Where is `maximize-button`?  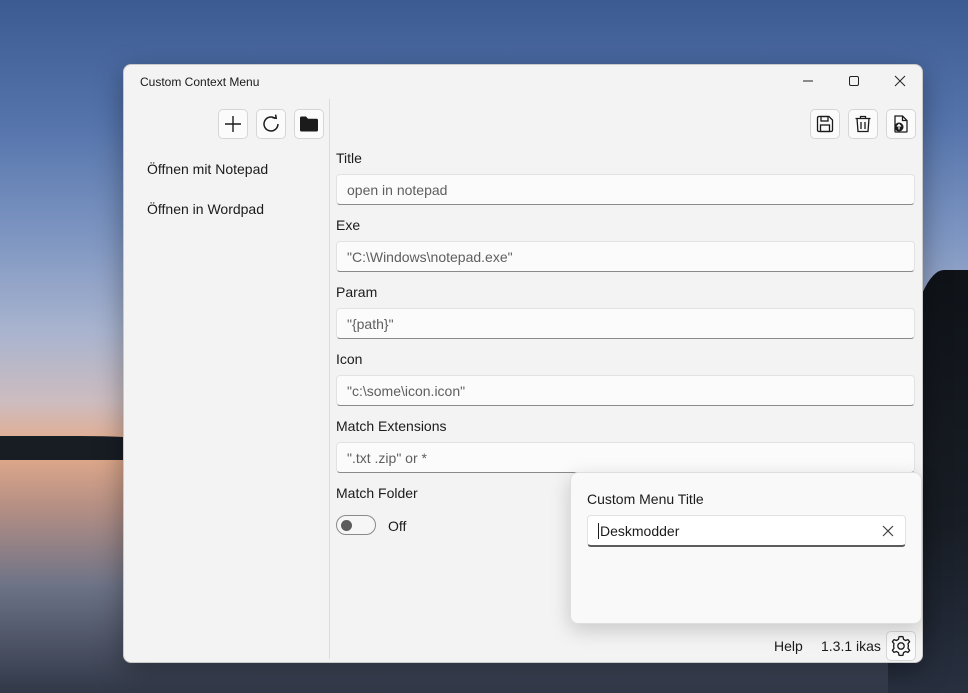
maximize-button is located at coordinates (854, 81).